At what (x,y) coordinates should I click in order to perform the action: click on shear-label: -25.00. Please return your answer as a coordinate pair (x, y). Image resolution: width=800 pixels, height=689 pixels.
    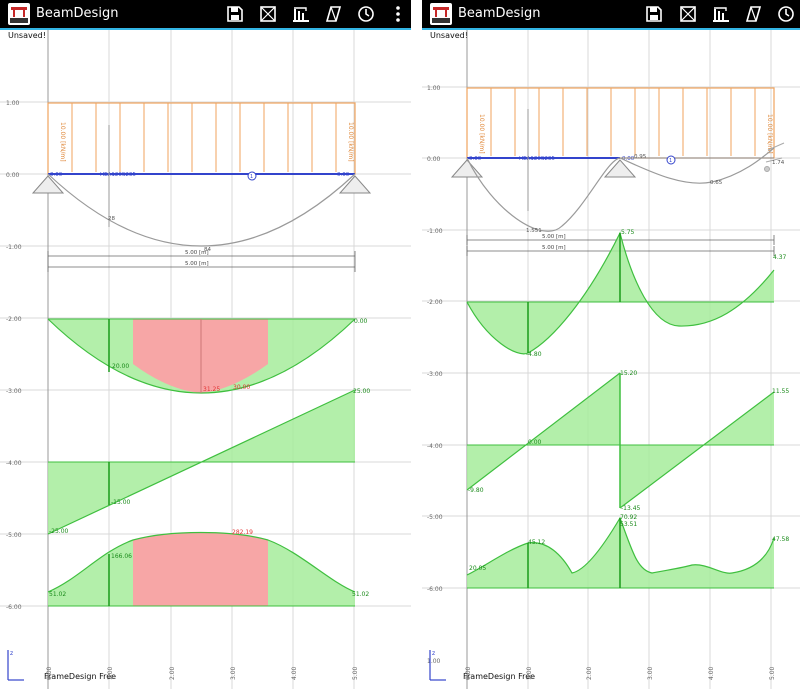
    Looking at the image, I should click on (59, 531).